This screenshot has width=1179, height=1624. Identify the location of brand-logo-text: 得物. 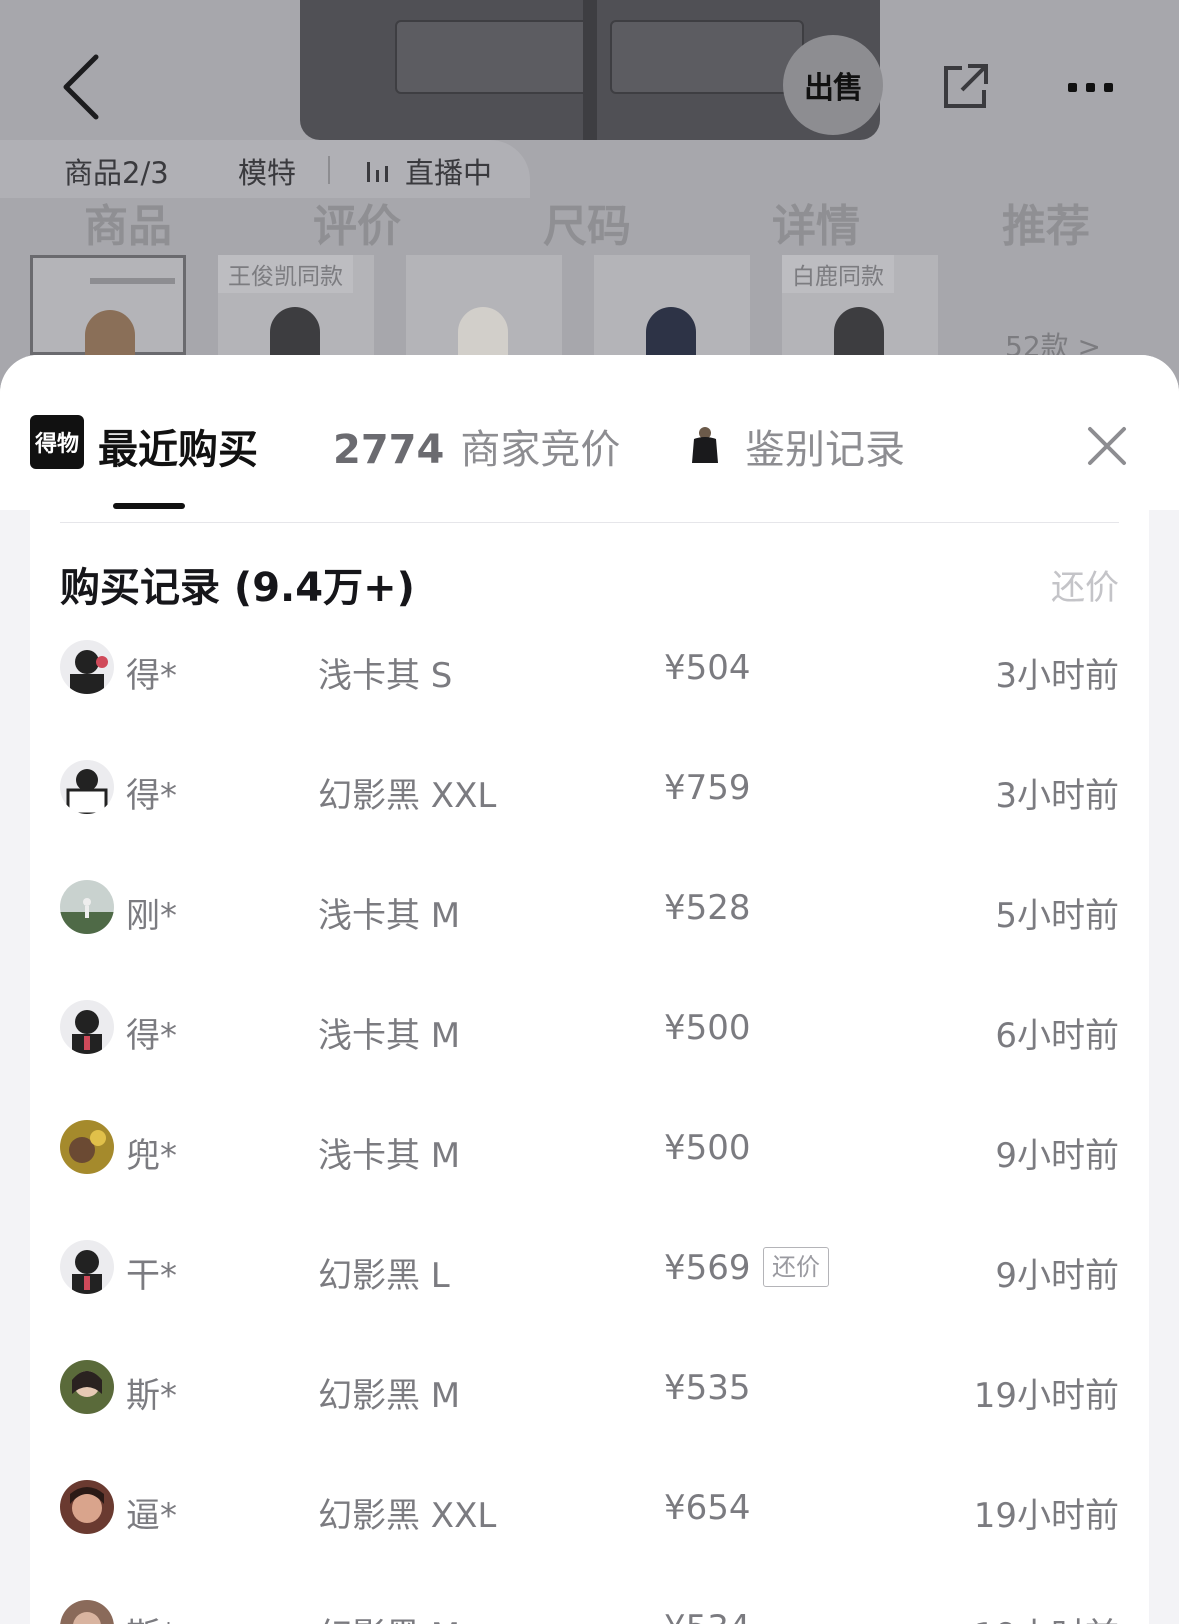
(56, 444).